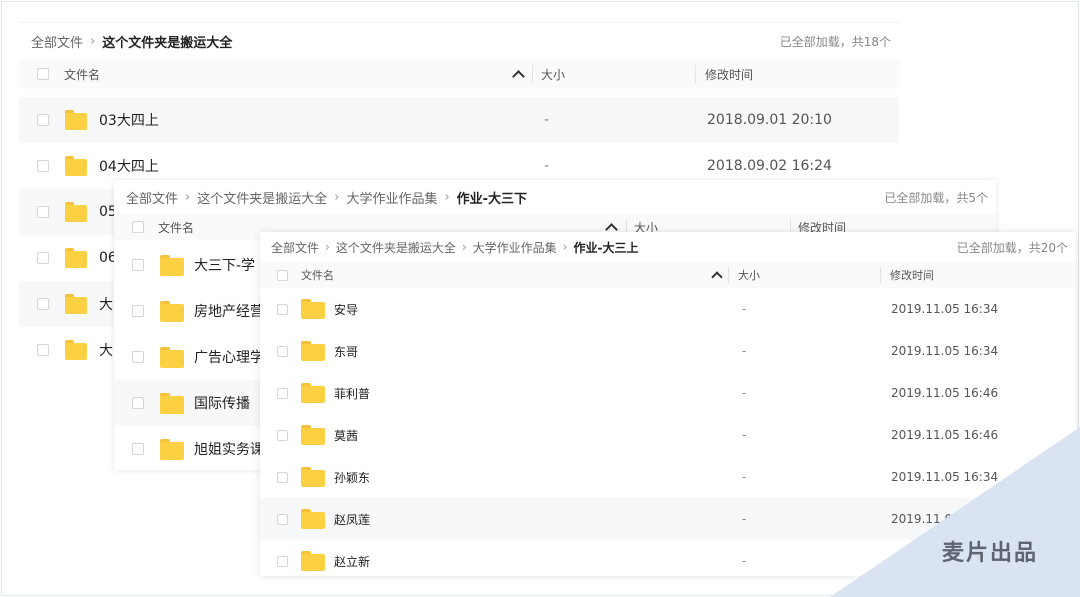 Image resolution: width=1080 pixels, height=597 pixels. I want to click on file-name: 孙颖东, so click(352, 477).